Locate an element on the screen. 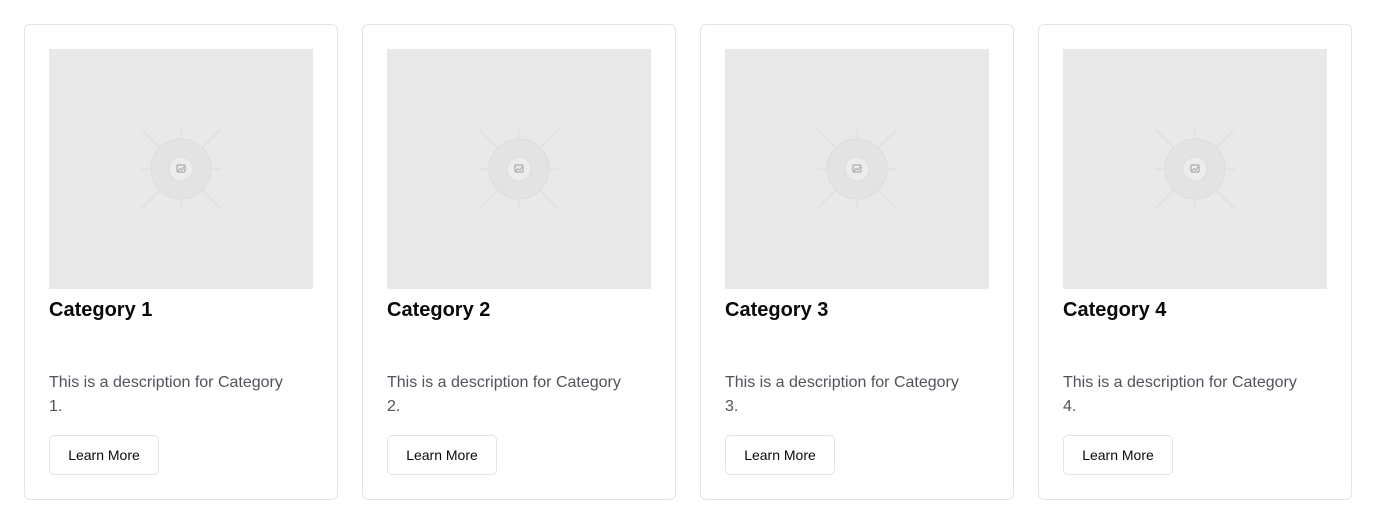 The image size is (1376, 524). card-description-line: 3. is located at coordinates (732, 406).